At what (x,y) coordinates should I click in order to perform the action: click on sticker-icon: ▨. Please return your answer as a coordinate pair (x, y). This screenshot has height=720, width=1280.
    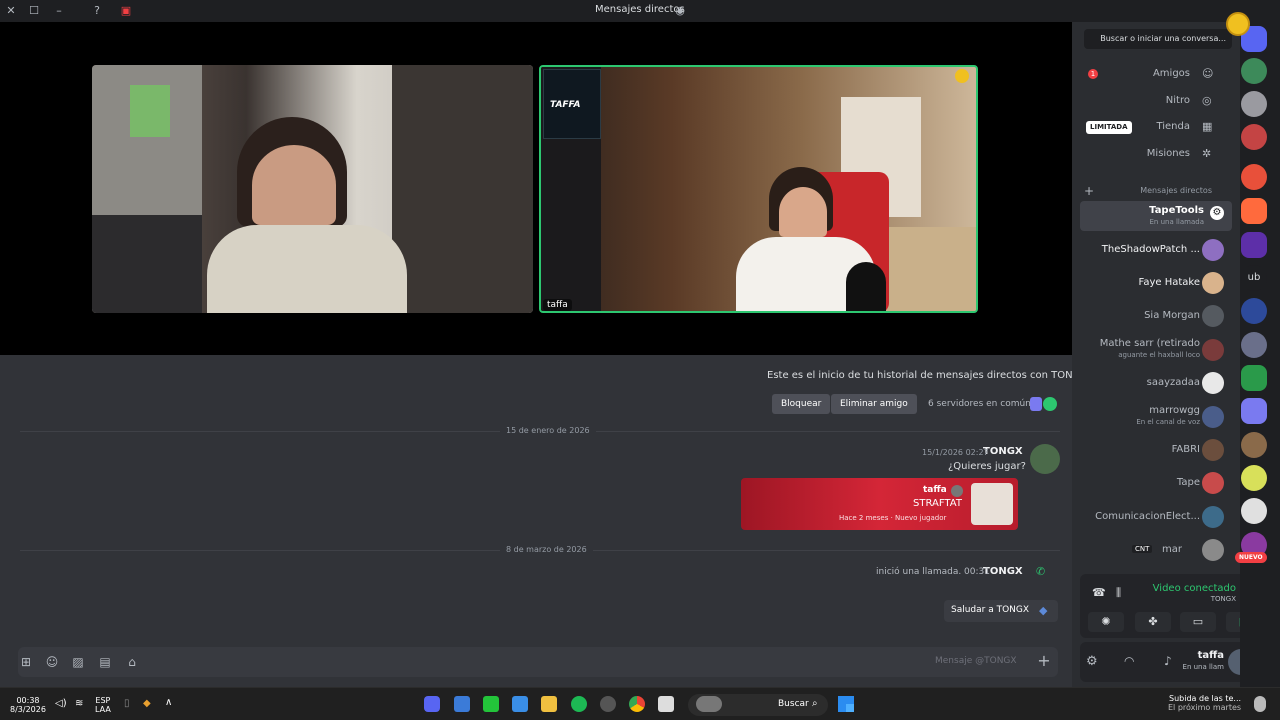
    Looking at the image, I should click on (78, 662).